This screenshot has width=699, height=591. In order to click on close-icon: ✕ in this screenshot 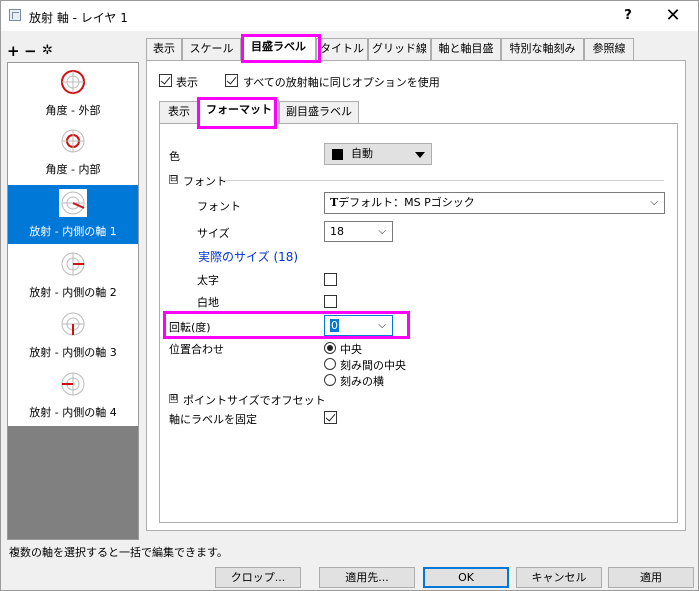, I will do `click(673, 16)`.